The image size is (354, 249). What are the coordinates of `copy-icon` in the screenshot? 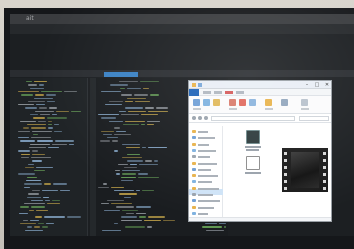 It's located at (206, 102).